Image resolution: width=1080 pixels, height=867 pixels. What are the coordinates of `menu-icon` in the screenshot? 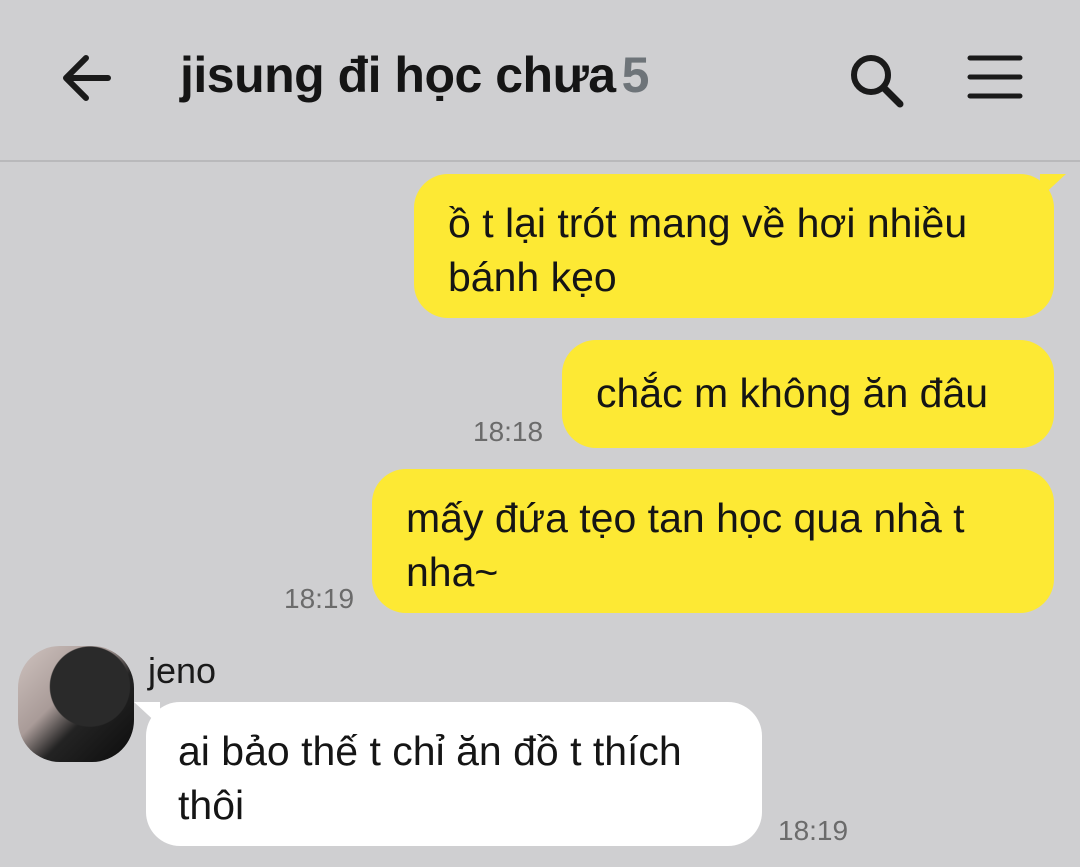 It's located at (995, 77).